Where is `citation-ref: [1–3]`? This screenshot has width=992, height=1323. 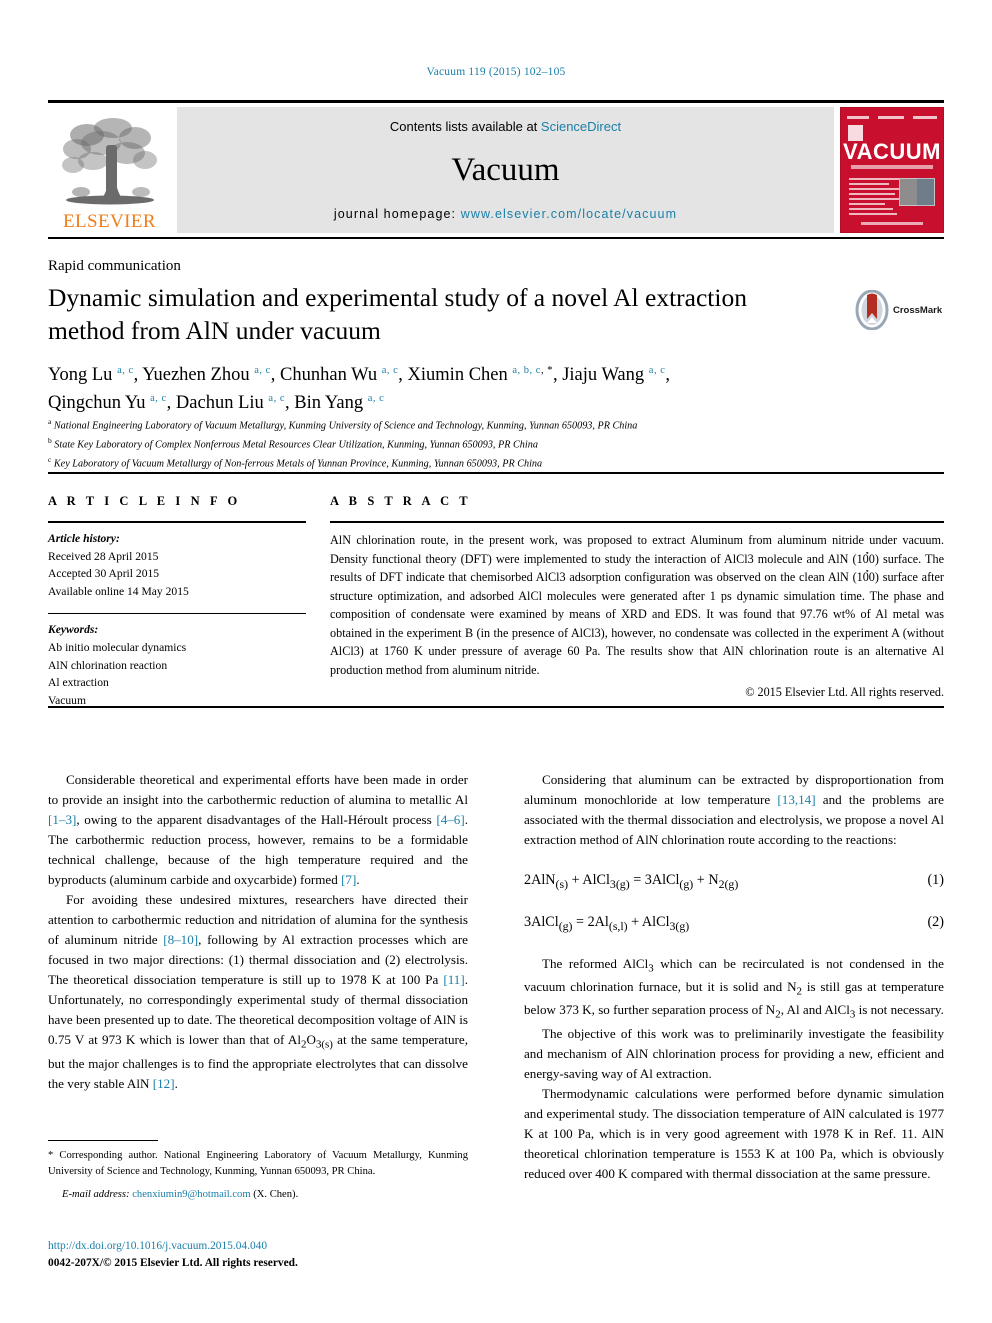 citation-ref: [1–3] is located at coordinates (62, 819).